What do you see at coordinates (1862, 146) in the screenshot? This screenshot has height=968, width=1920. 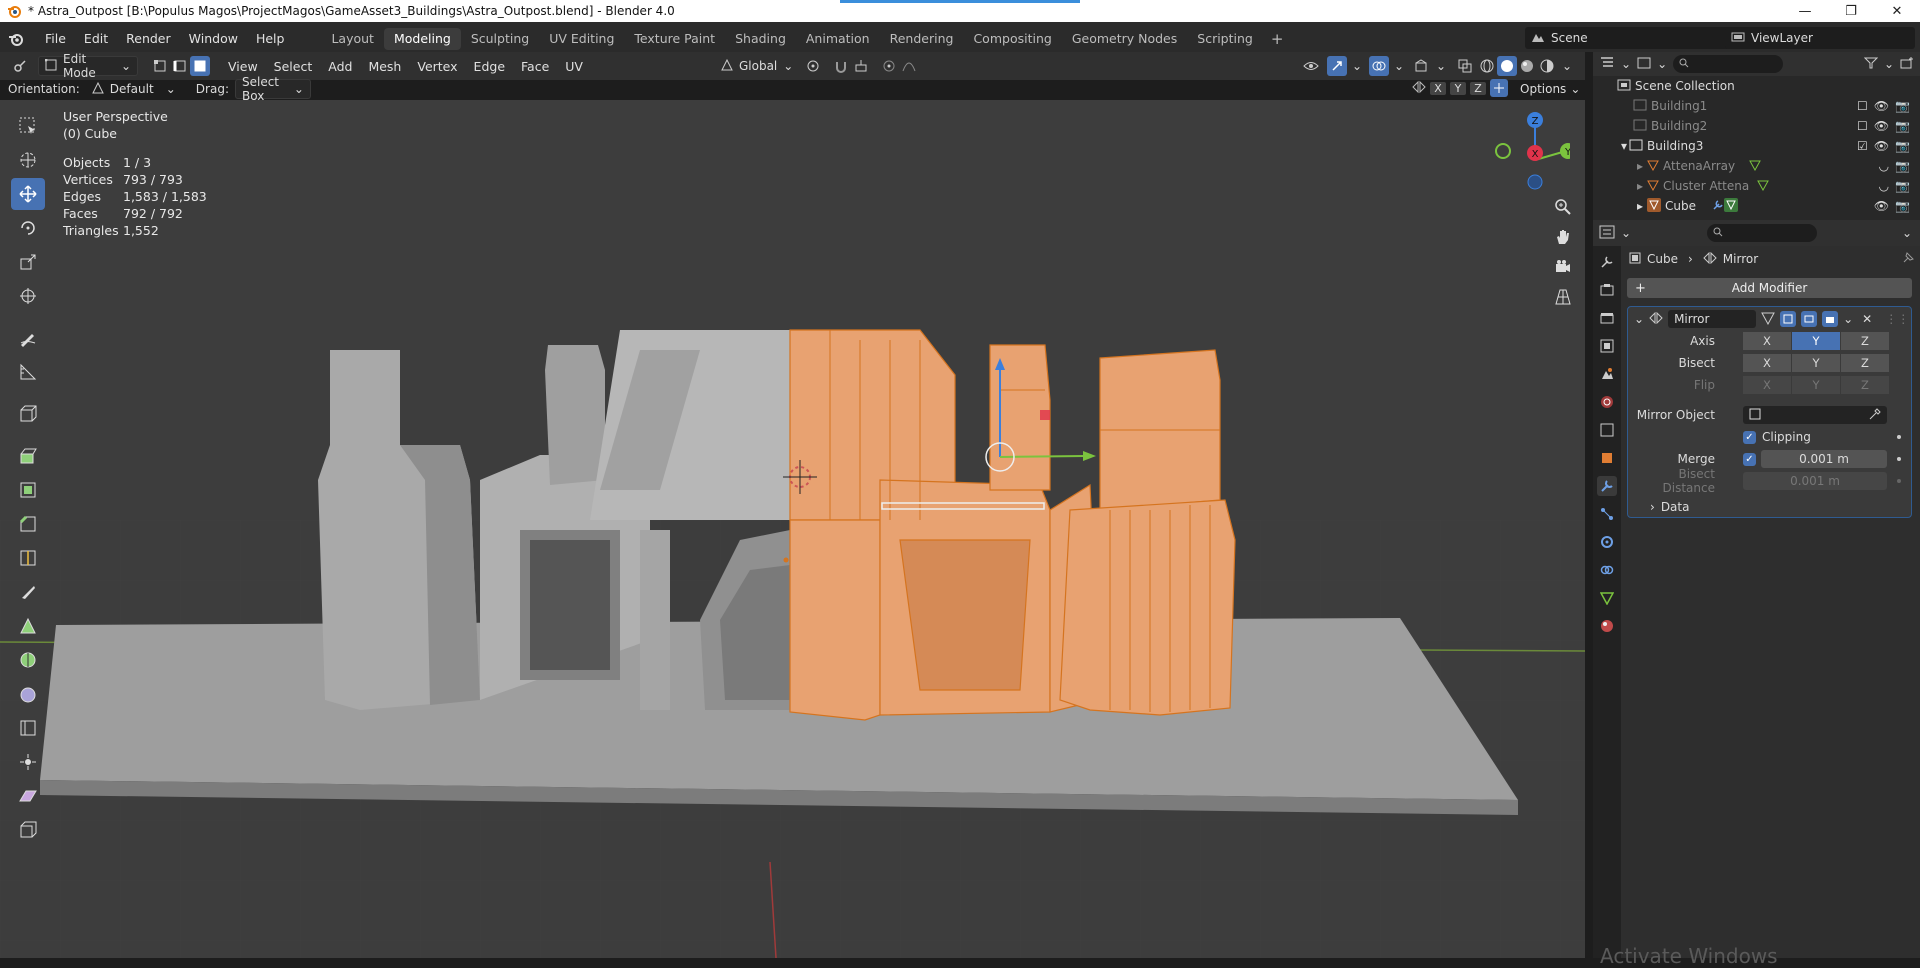 I see `exclude-checkbox-icon: ☑` at bounding box center [1862, 146].